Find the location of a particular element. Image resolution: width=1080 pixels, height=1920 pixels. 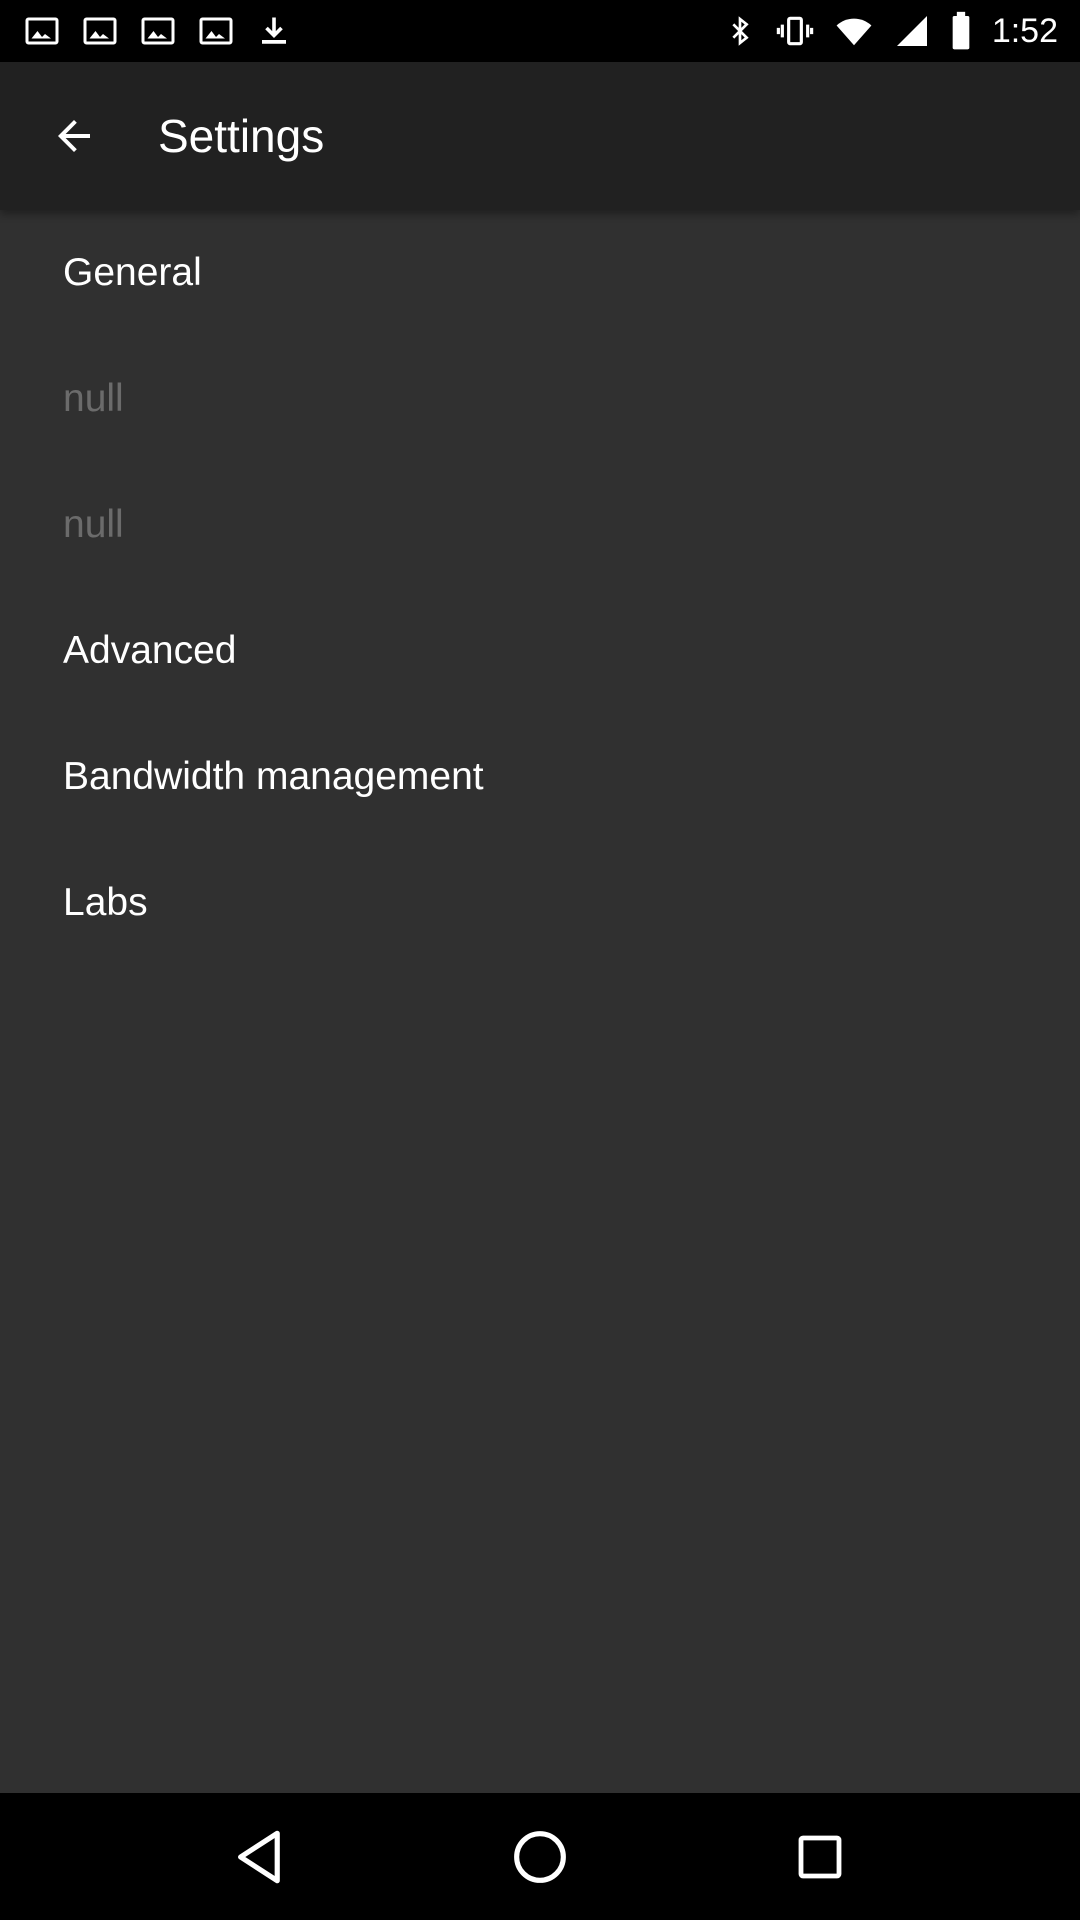

cellular-icon is located at coordinates (911, 31).